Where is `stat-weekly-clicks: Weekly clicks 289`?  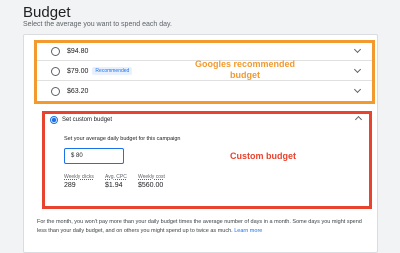
stat-weekly-clicks: Weekly clicks 289 is located at coordinates (79, 181).